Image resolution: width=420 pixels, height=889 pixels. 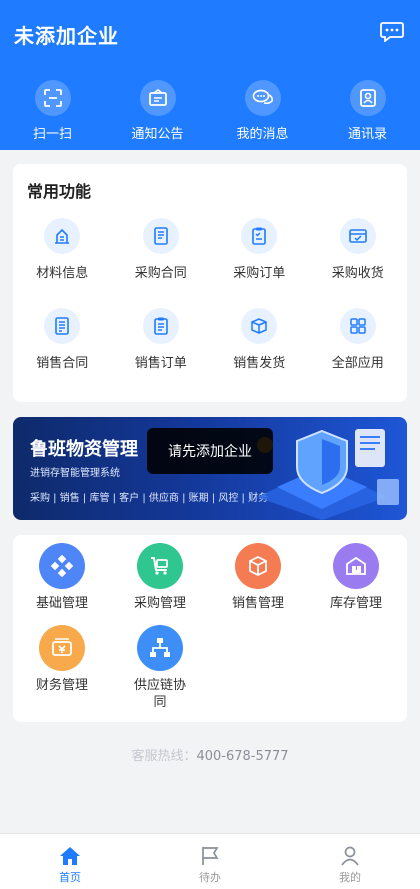 I want to click on module-label: 采购管理, so click(x=159, y=603).